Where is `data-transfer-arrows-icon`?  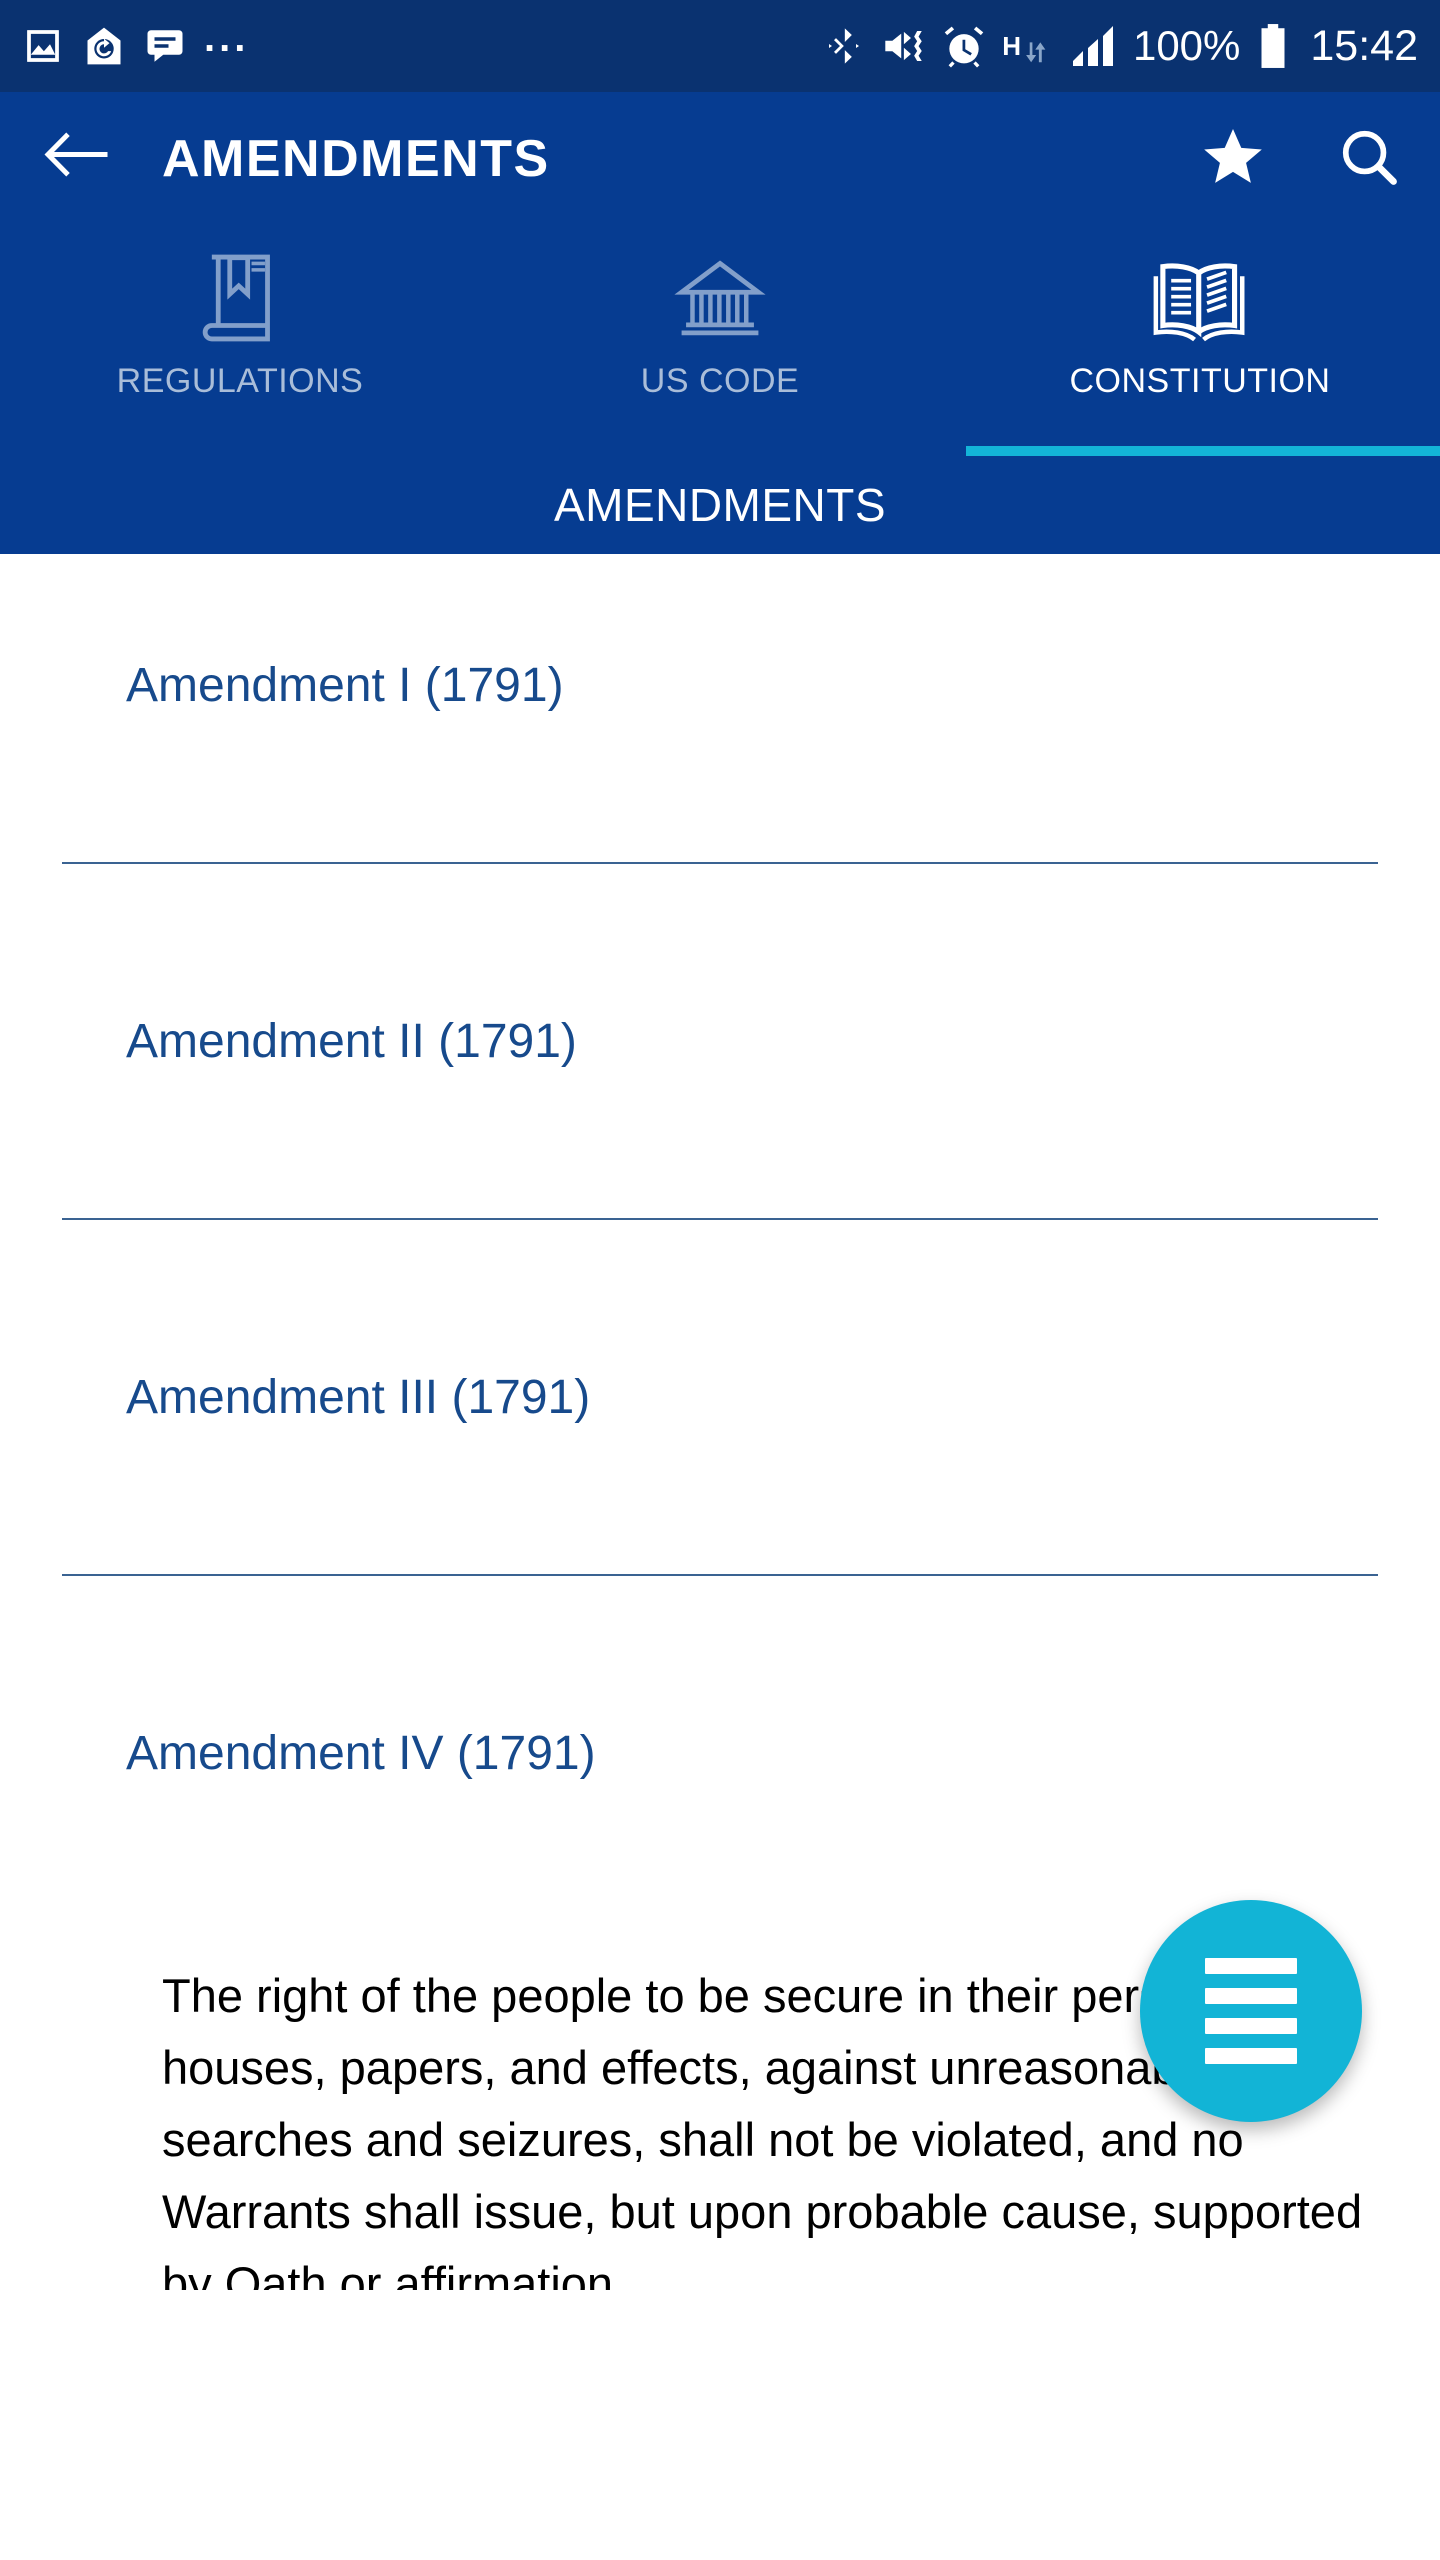 data-transfer-arrows-icon is located at coordinates (1036, 52).